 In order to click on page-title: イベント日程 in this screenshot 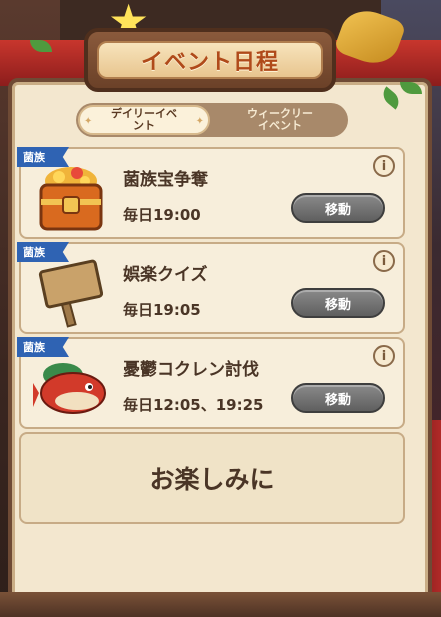, I will do `click(209, 62)`.